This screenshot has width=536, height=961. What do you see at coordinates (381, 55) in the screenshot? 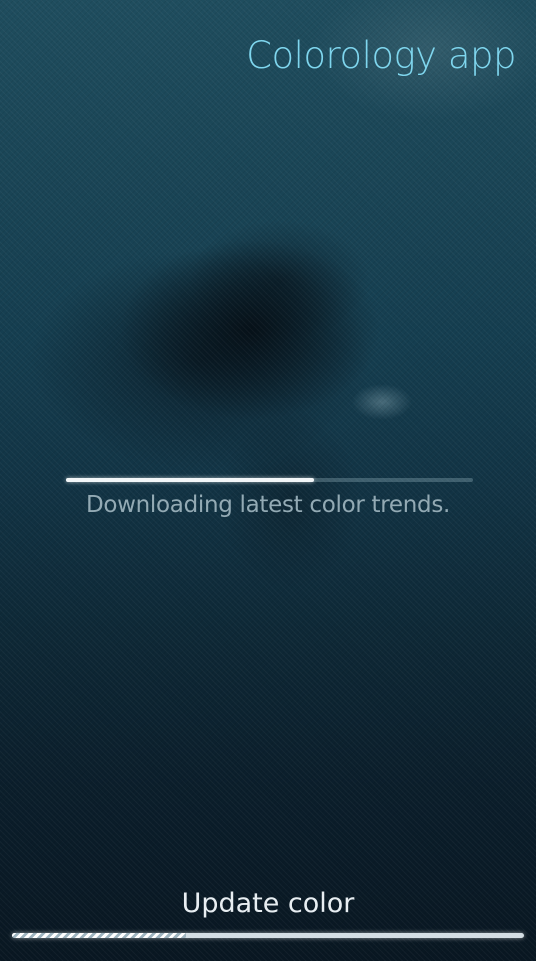
I see `page-title: Colorology app` at bounding box center [381, 55].